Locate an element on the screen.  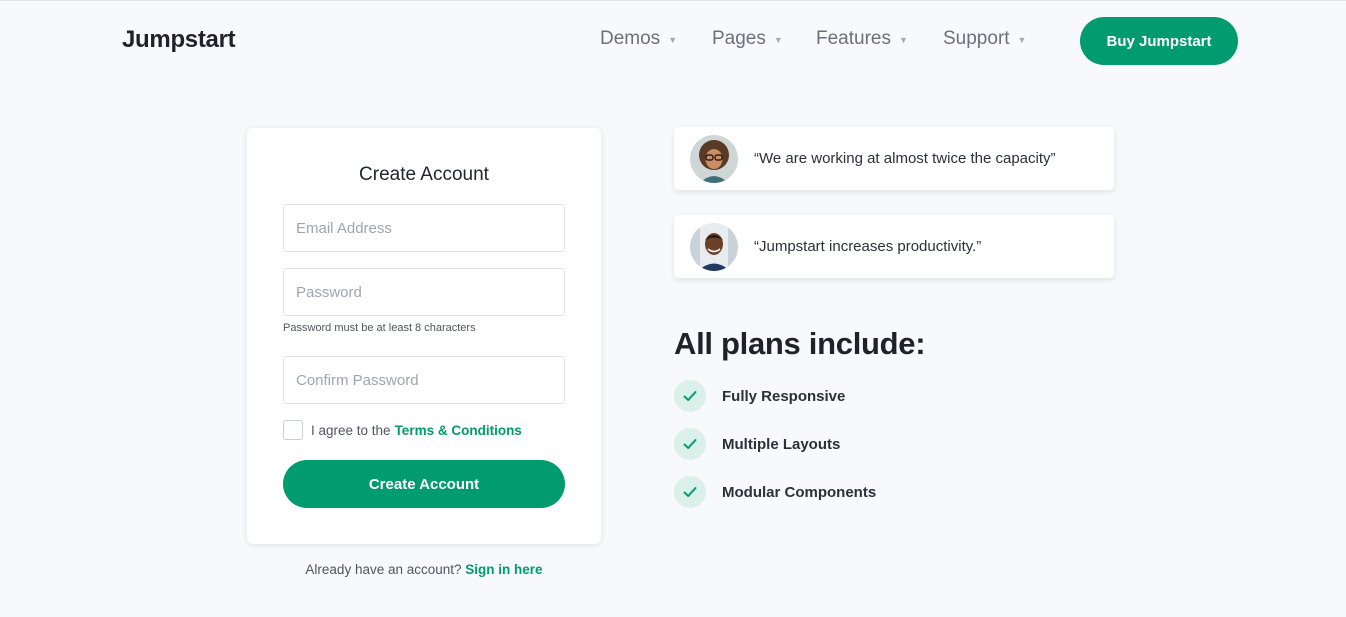
feature-label: Fully Responsive is located at coordinates (784, 396).